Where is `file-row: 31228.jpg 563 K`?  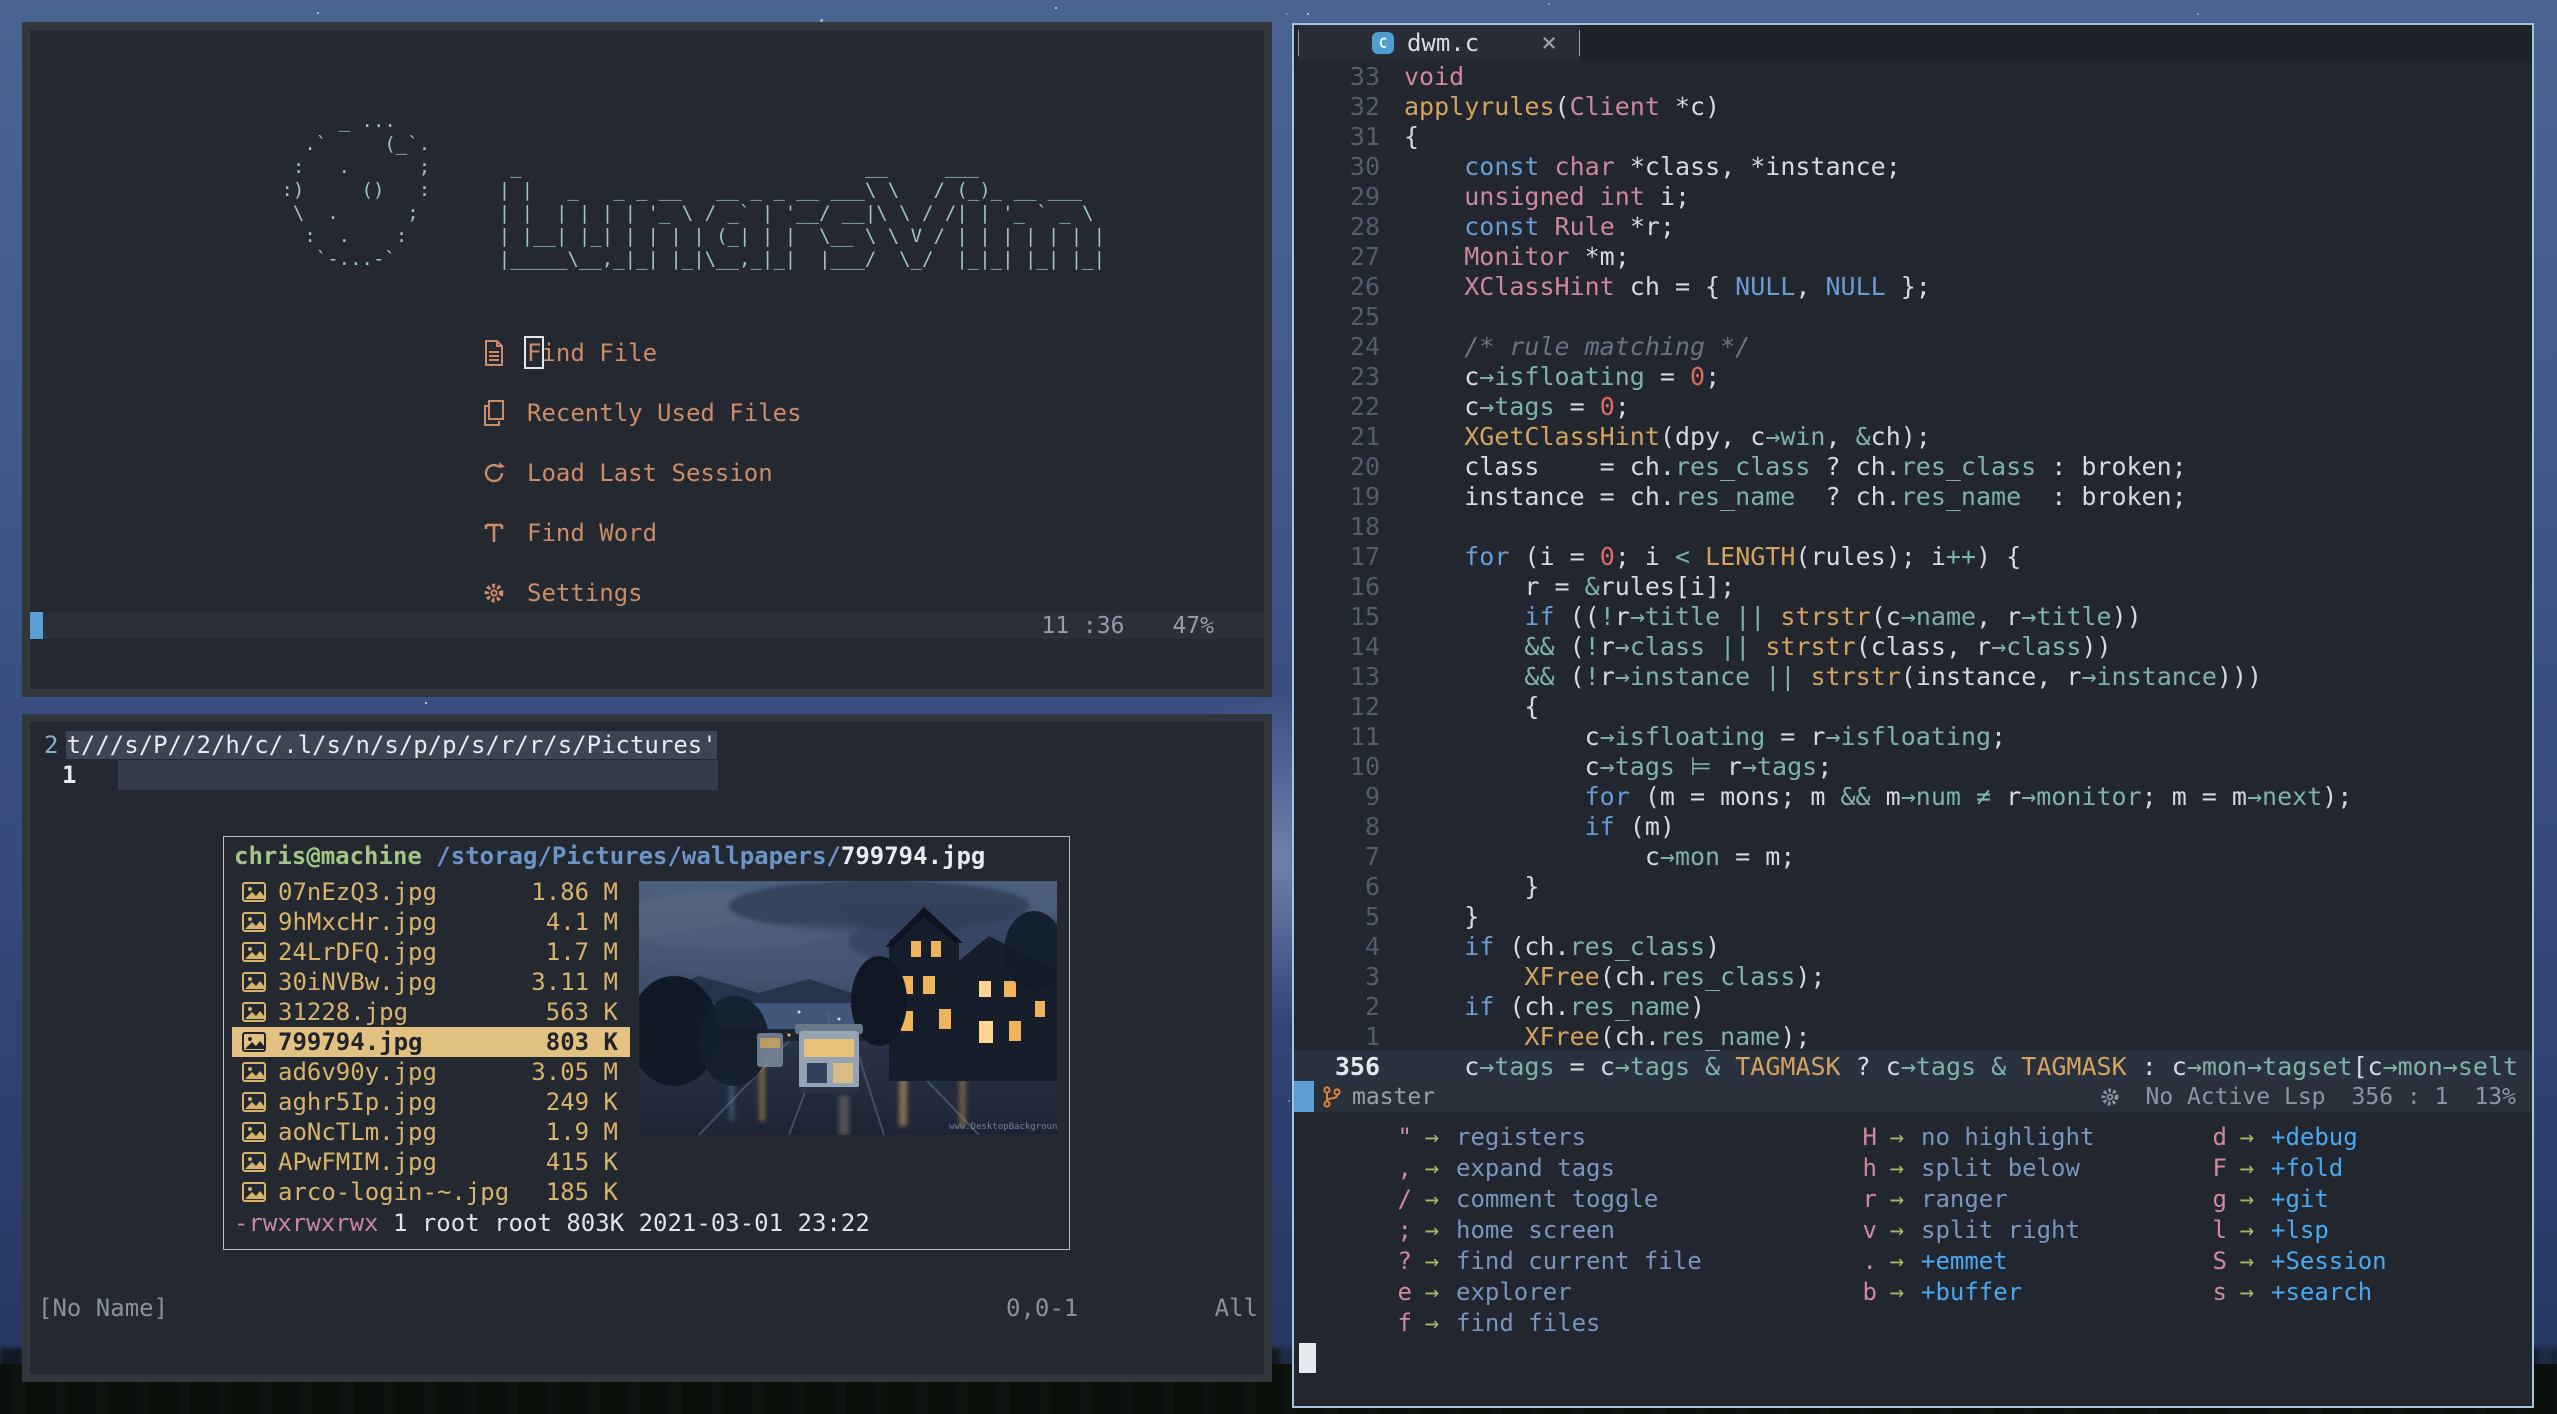
file-row: 31228.jpg 563 K is located at coordinates (431, 1012).